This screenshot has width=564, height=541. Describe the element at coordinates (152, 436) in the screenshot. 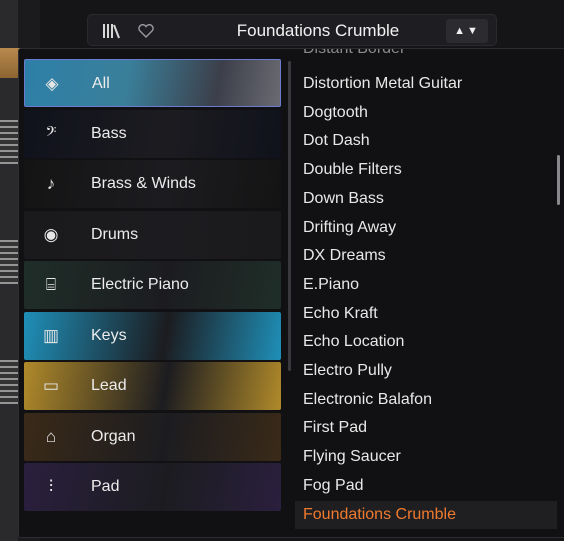

I see `category-organ: ⌂ Organ` at that location.